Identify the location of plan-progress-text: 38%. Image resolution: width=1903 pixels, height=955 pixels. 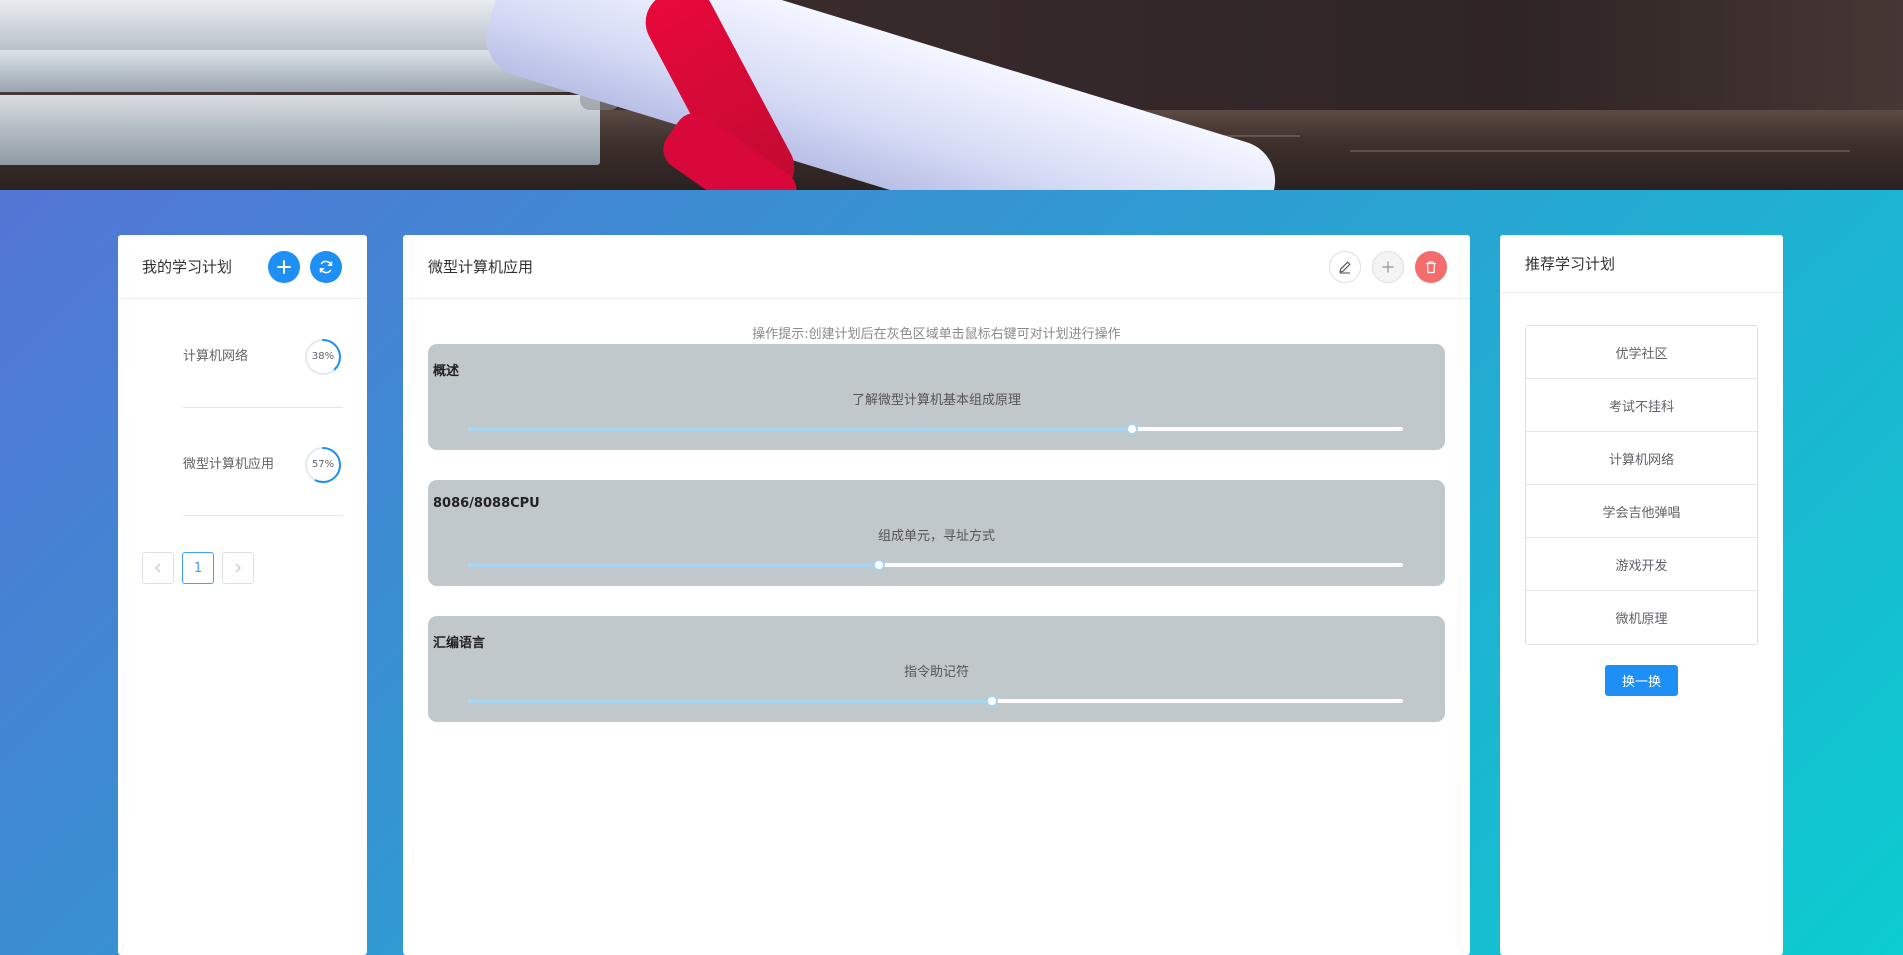
(323, 356).